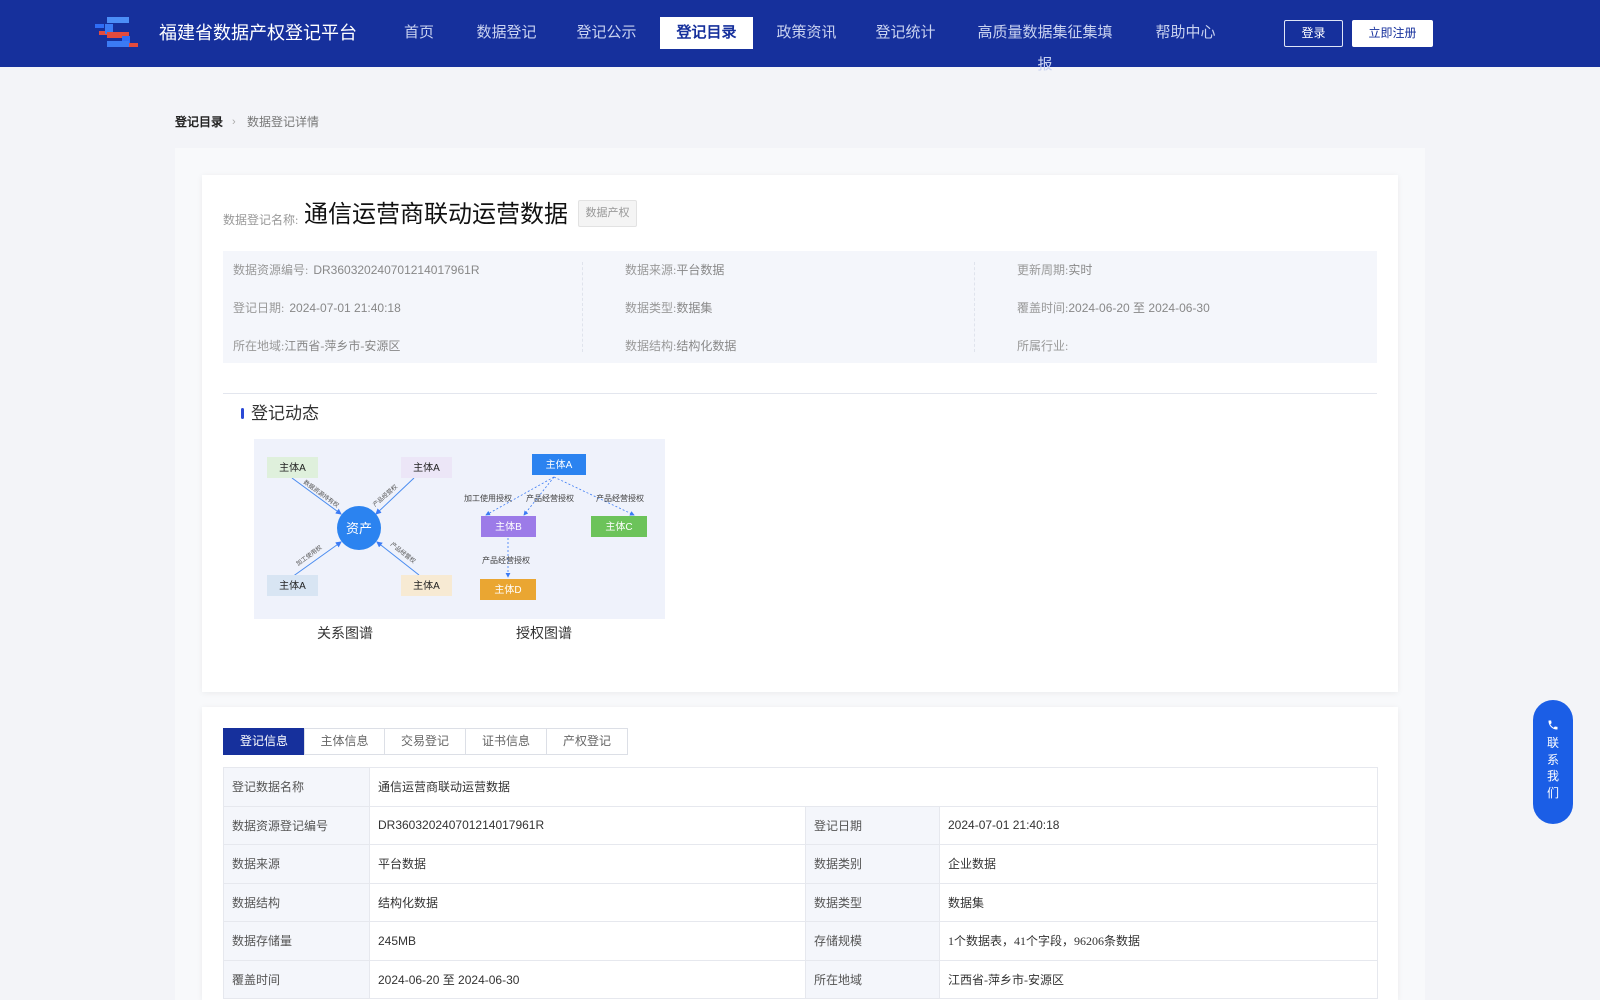 The height and width of the screenshot is (1000, 1600). I want to click on meta-region: 所在地域:江西省-萍乡市-安源区, so click(317, 346).